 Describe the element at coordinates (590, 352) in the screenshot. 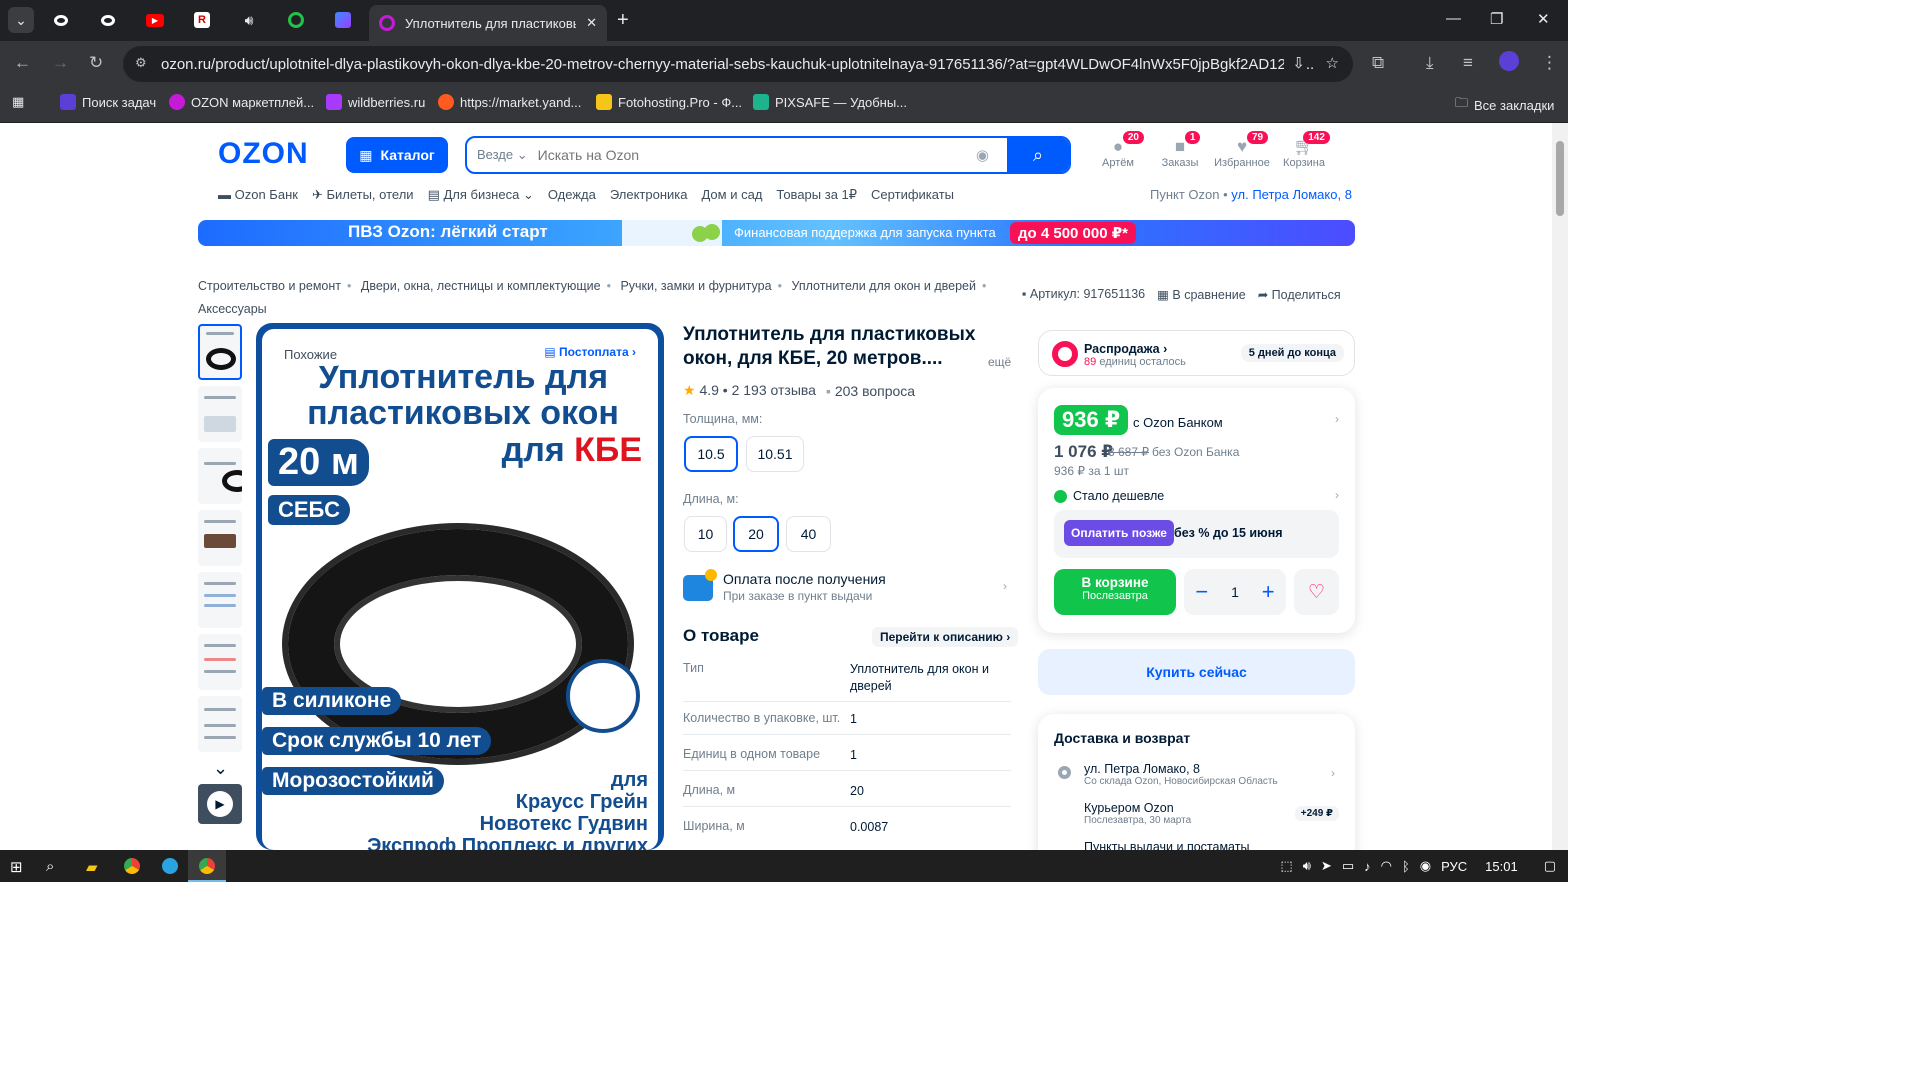

I see `postpay-badge: ▤ Постоплата ›` at that location.